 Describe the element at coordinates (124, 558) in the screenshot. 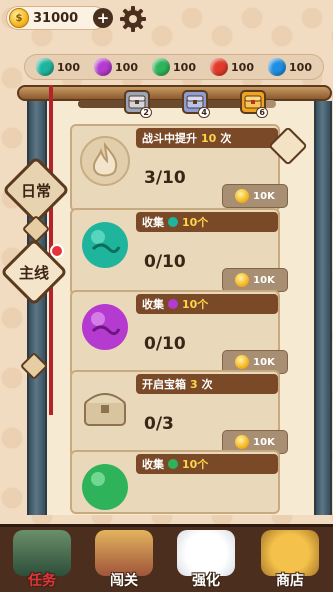

I see `nav-levels: 闯关` at that location.